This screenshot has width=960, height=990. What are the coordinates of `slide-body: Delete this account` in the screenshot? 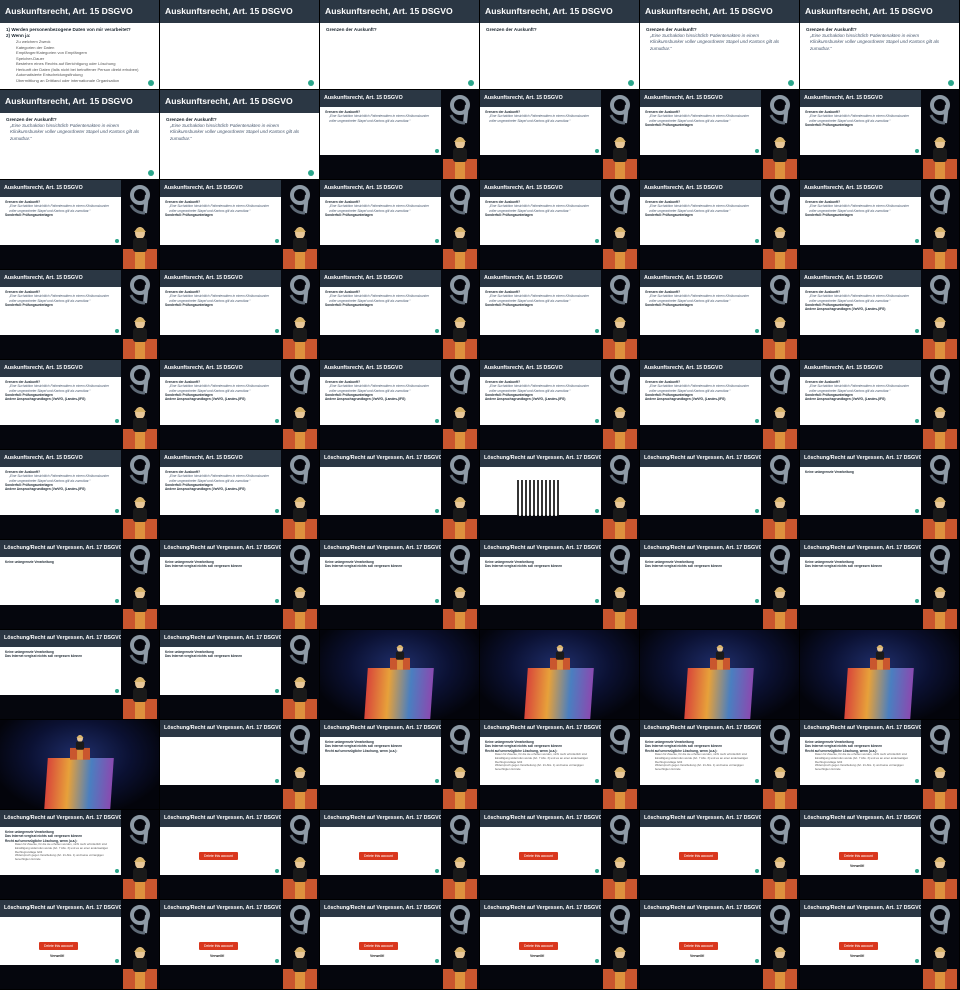 It's located at (540, 851).